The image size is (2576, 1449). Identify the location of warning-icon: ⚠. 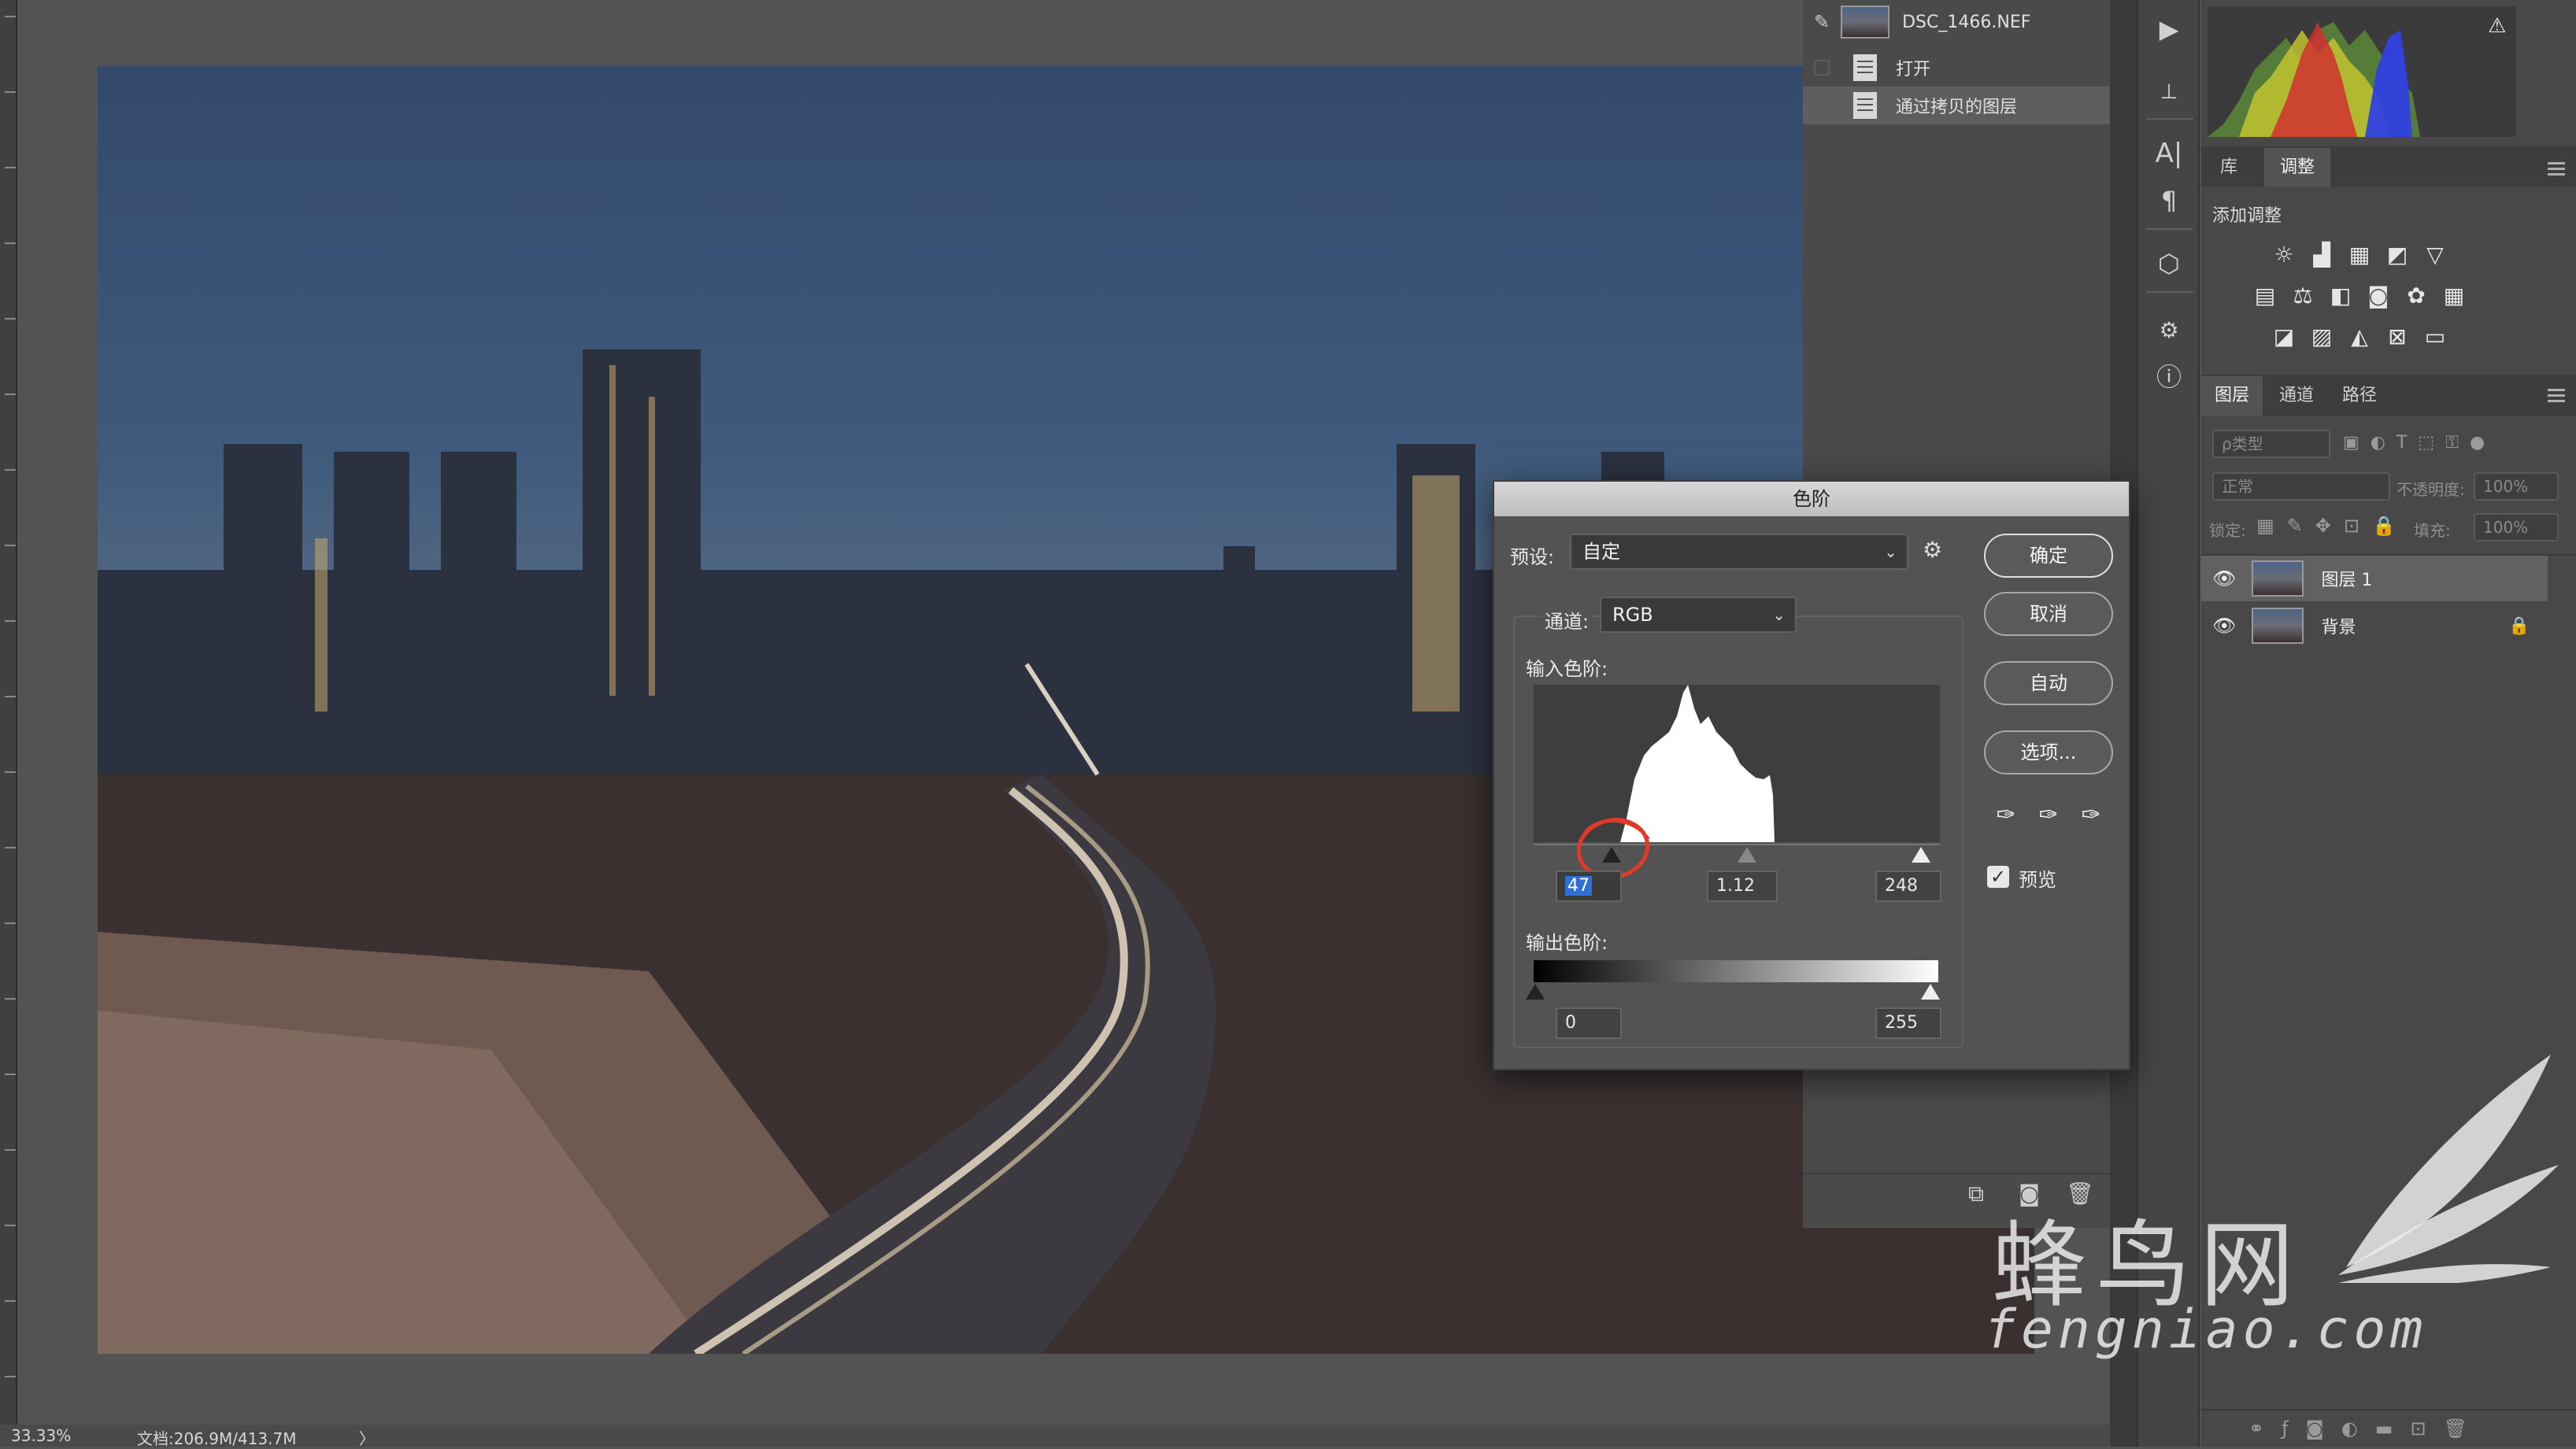
(2497, 26).